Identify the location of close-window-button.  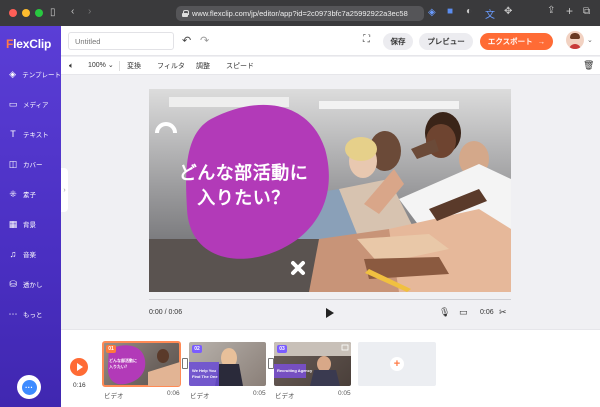
(13, 13).